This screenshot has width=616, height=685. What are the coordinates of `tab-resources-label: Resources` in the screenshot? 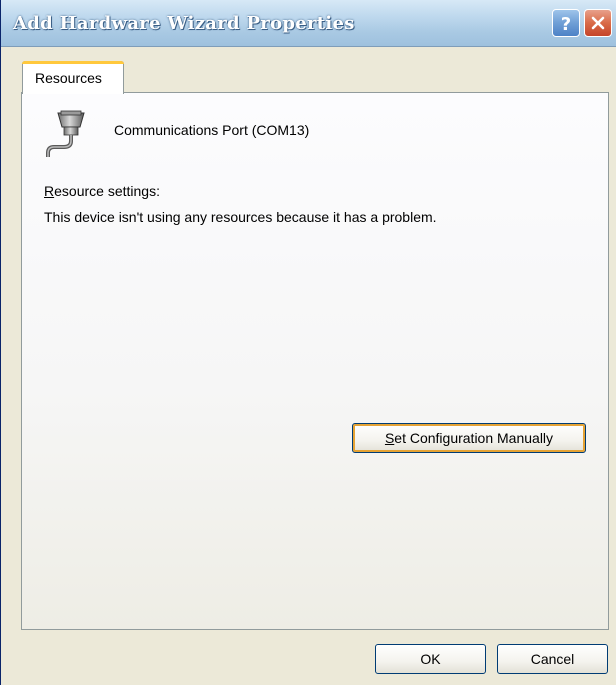 It's located at (68, 78).